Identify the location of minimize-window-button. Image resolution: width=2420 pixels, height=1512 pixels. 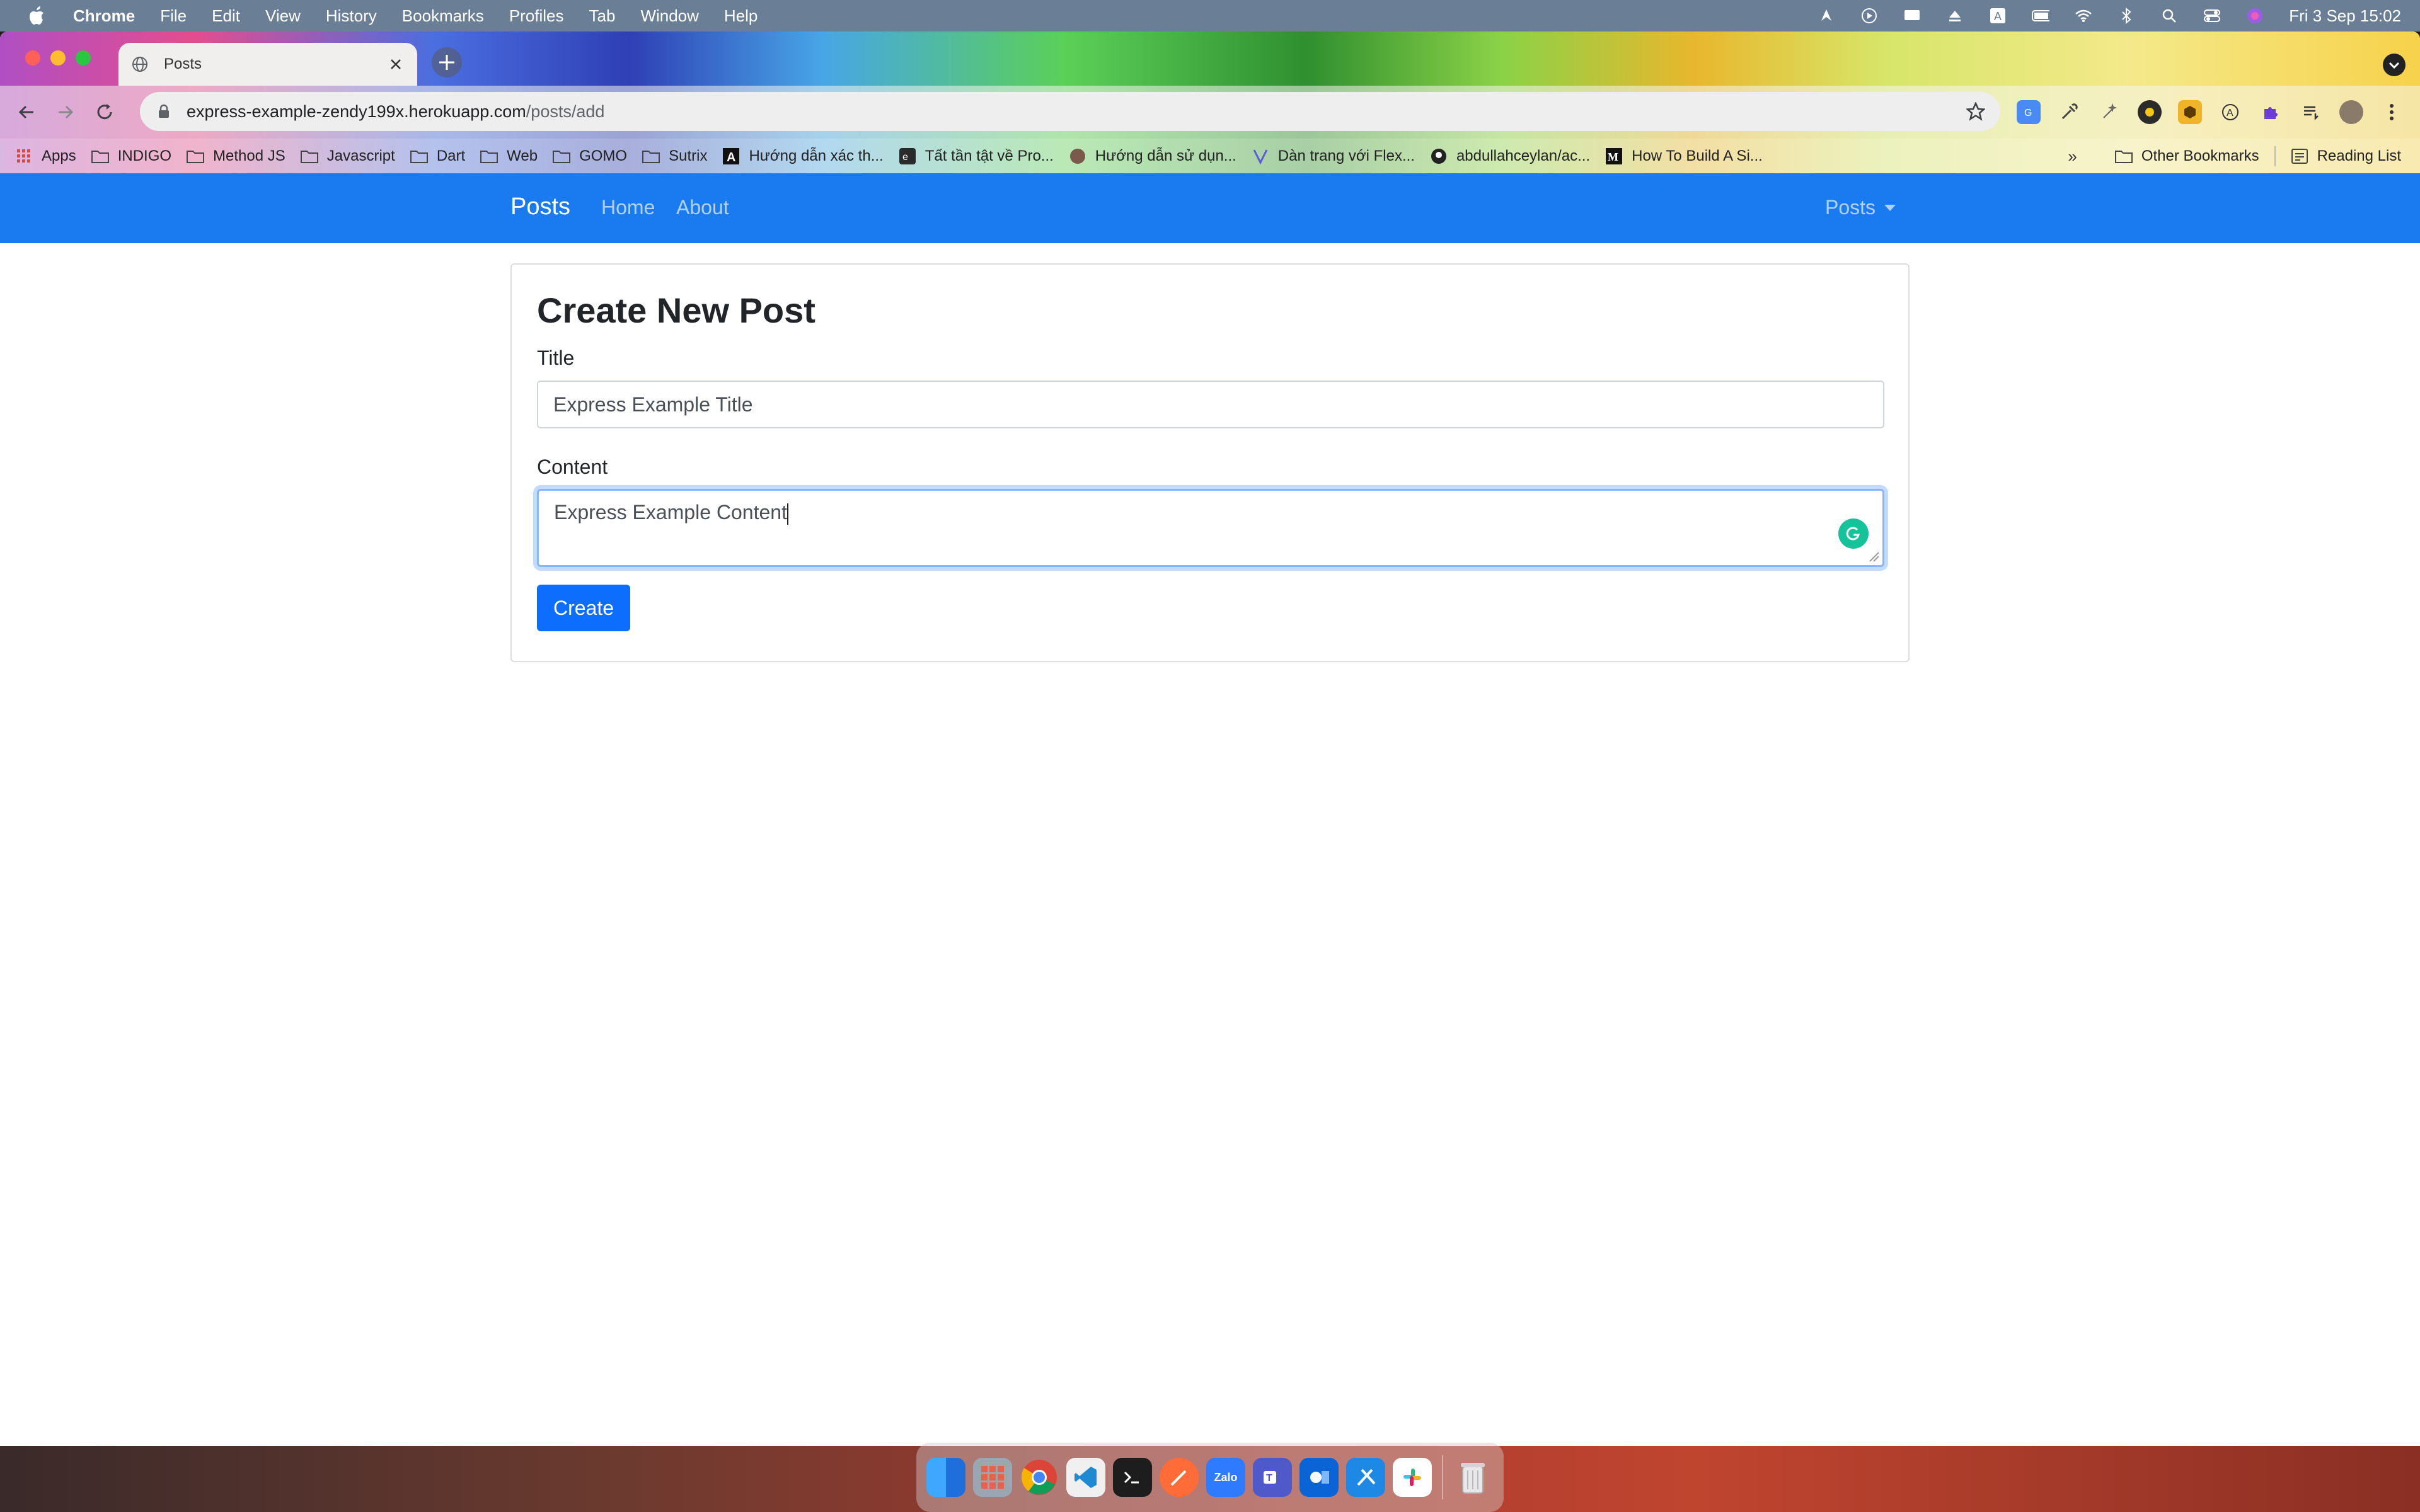
(58, 58).